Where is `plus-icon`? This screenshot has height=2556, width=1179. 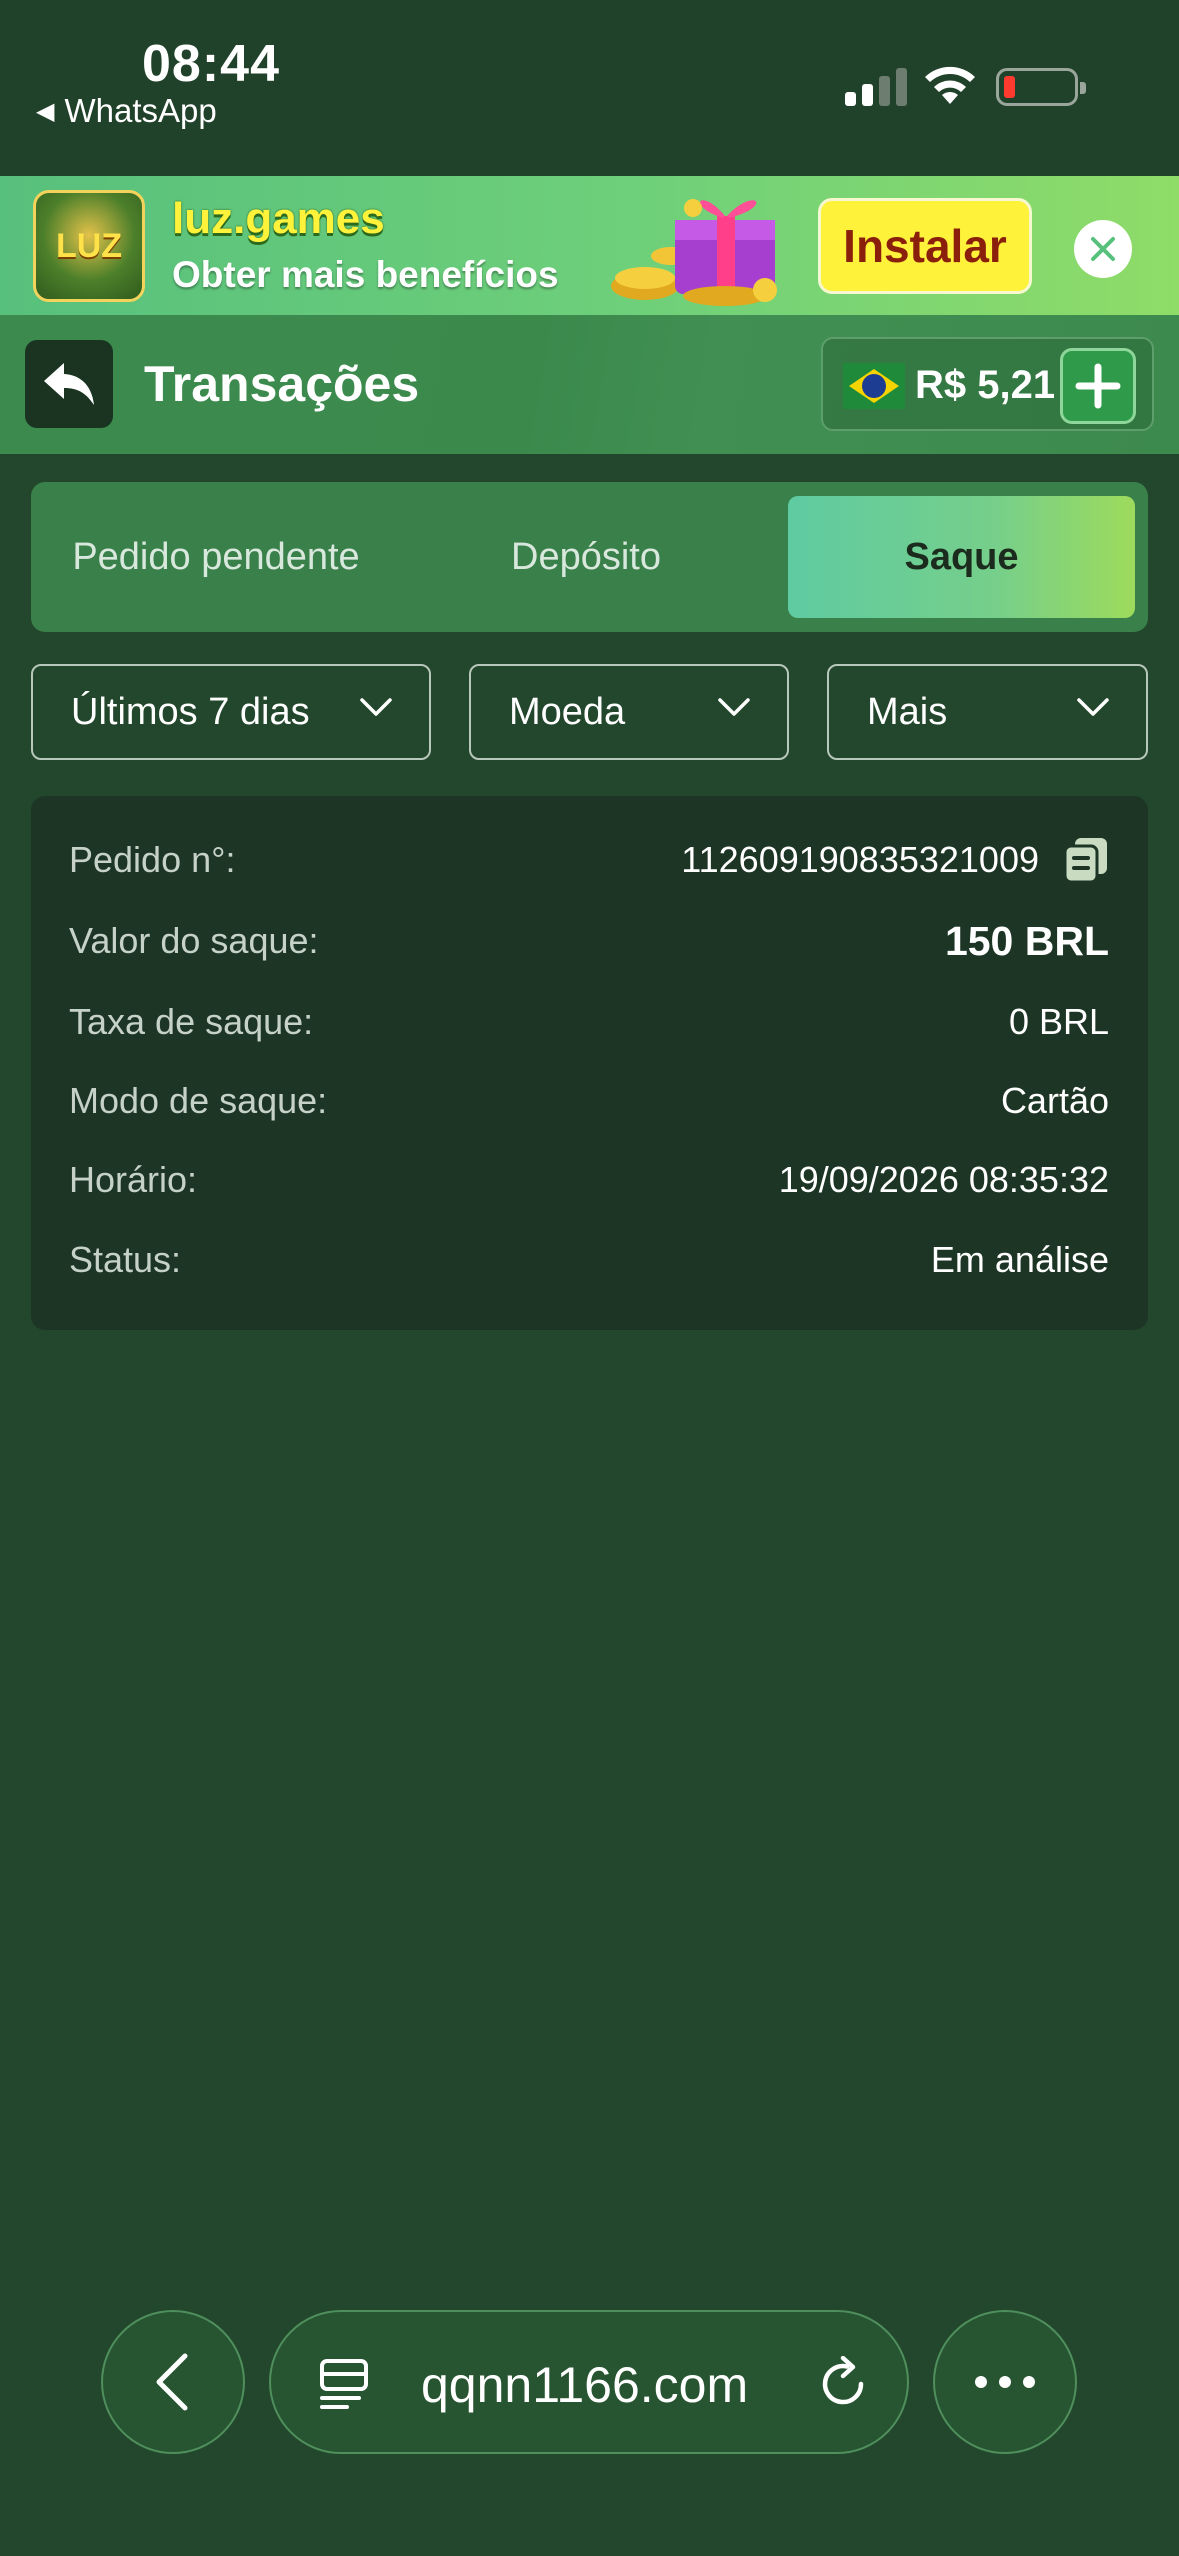 plus-icon is located at coordinates (1098, 386).